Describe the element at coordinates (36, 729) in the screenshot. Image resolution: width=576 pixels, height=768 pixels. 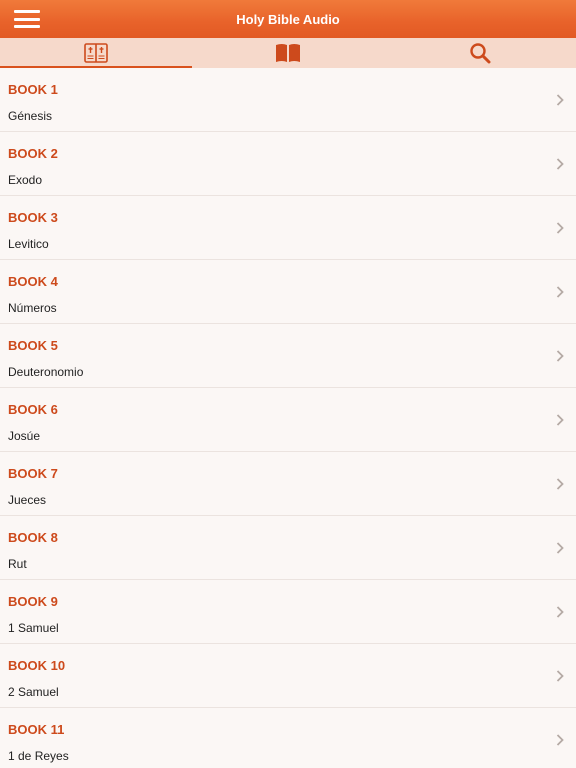
I see `book-number-label: BOOK 11` at that location.